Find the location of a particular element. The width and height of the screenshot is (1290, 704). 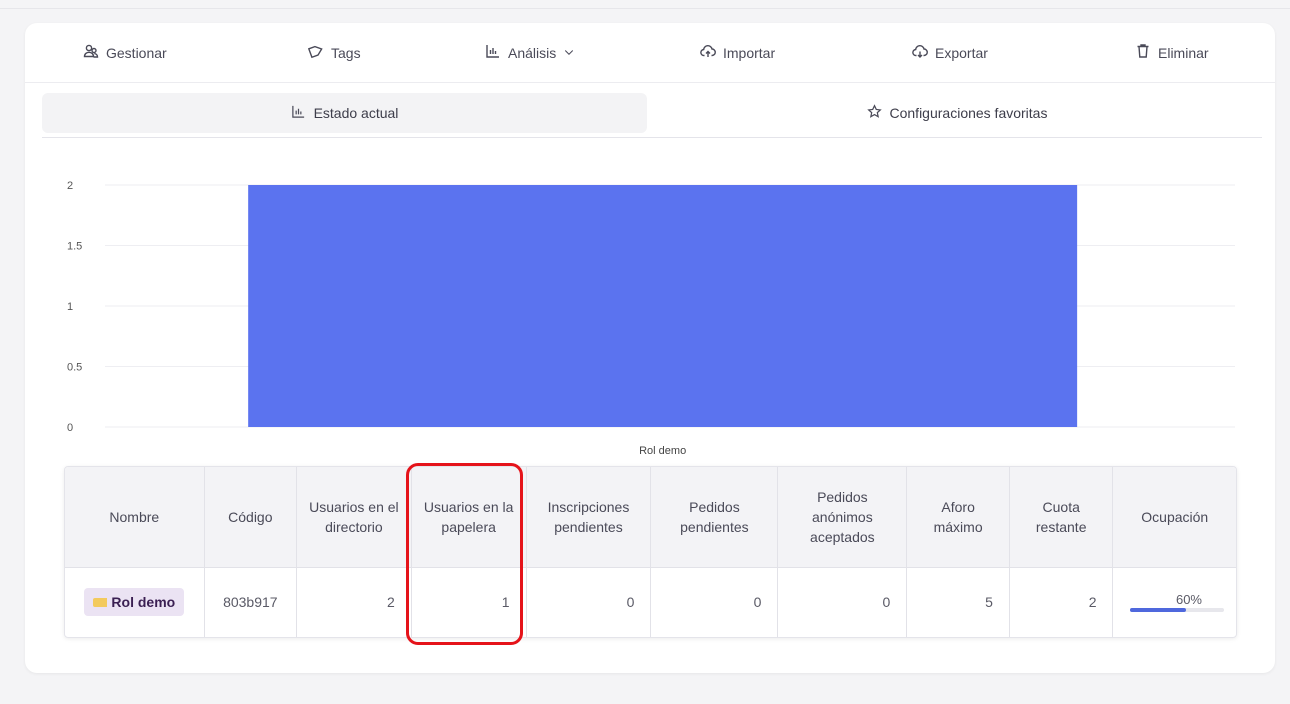

role-chip: Rol demo is located at coordinates (134, 602).